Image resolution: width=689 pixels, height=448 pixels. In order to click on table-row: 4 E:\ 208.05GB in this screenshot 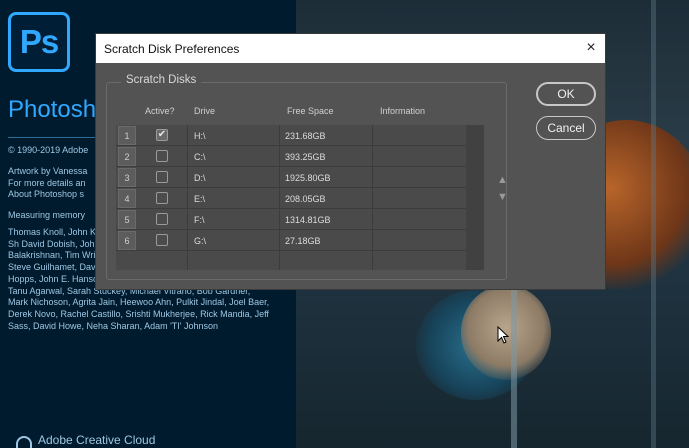, I will do `click(291, 198)`.